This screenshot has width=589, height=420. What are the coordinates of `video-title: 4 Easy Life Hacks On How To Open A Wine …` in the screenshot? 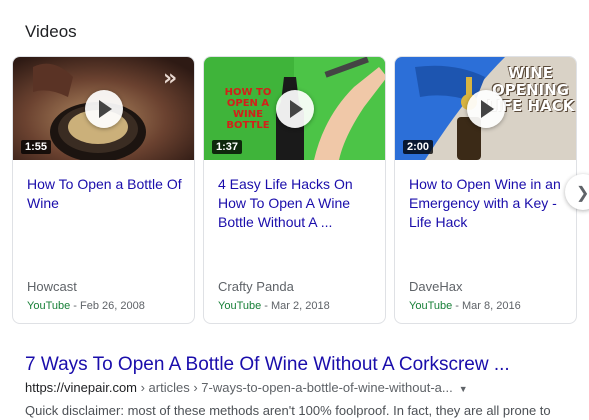 It's located at (298, 203).